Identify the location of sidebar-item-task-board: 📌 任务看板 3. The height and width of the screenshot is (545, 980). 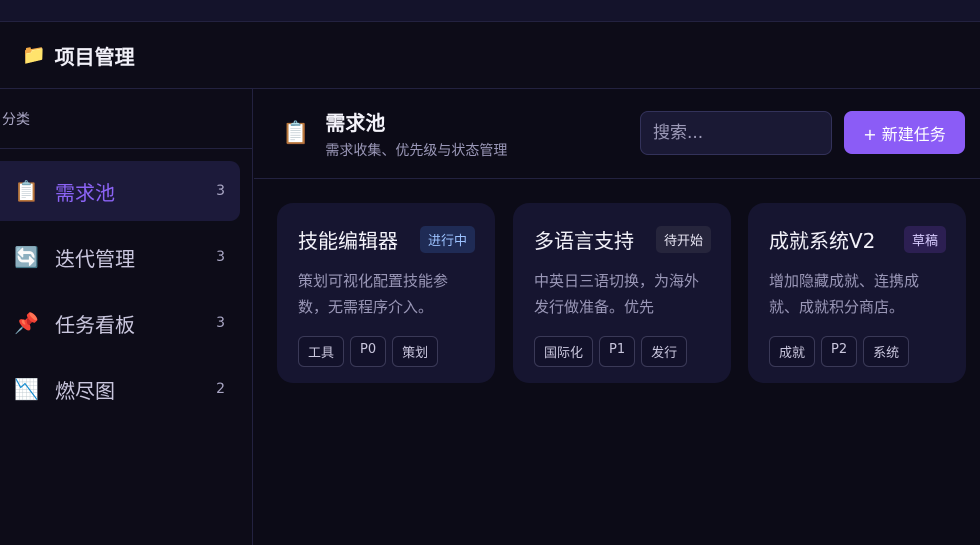
(120, 323).